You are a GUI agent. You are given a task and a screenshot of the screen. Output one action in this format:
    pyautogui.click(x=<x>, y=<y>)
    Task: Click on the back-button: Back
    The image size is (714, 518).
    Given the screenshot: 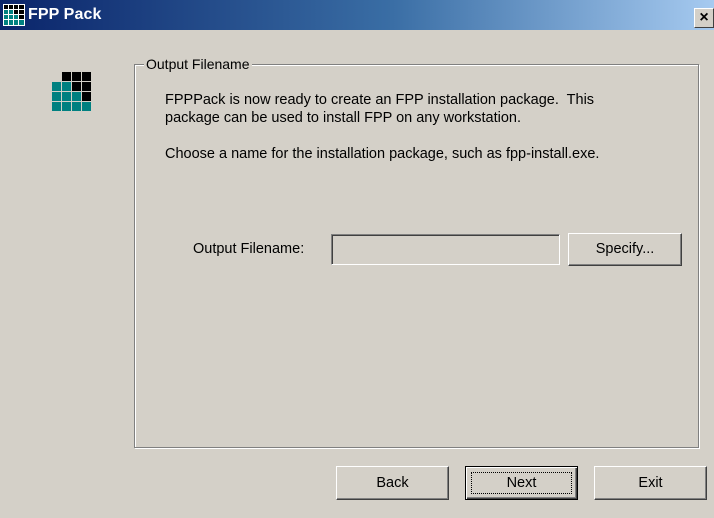 What is the action you would take?
    pyautogui.click(x=392, y=483)
    